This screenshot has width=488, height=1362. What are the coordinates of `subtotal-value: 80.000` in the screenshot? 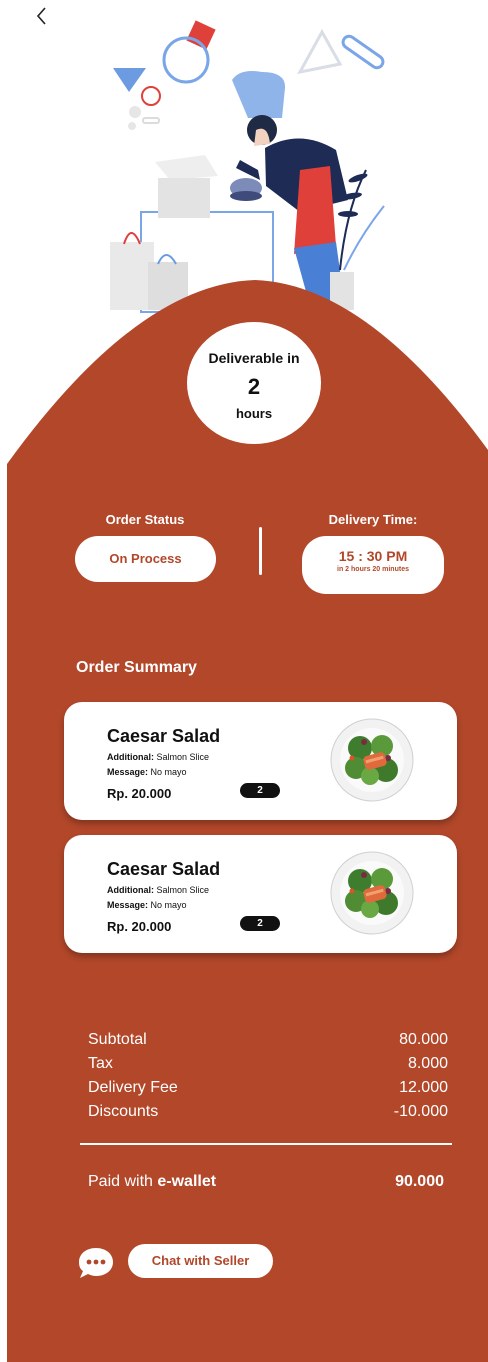 It's located at (423, 1039).